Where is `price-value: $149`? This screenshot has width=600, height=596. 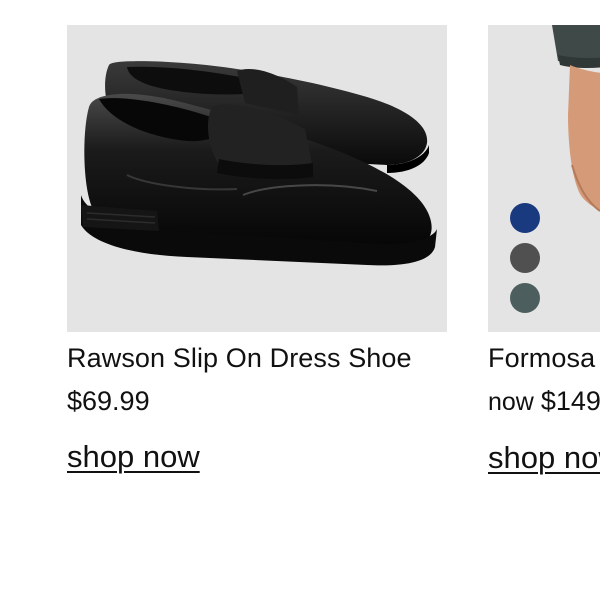 price-value: $149 is located at coordinates (570, 401).